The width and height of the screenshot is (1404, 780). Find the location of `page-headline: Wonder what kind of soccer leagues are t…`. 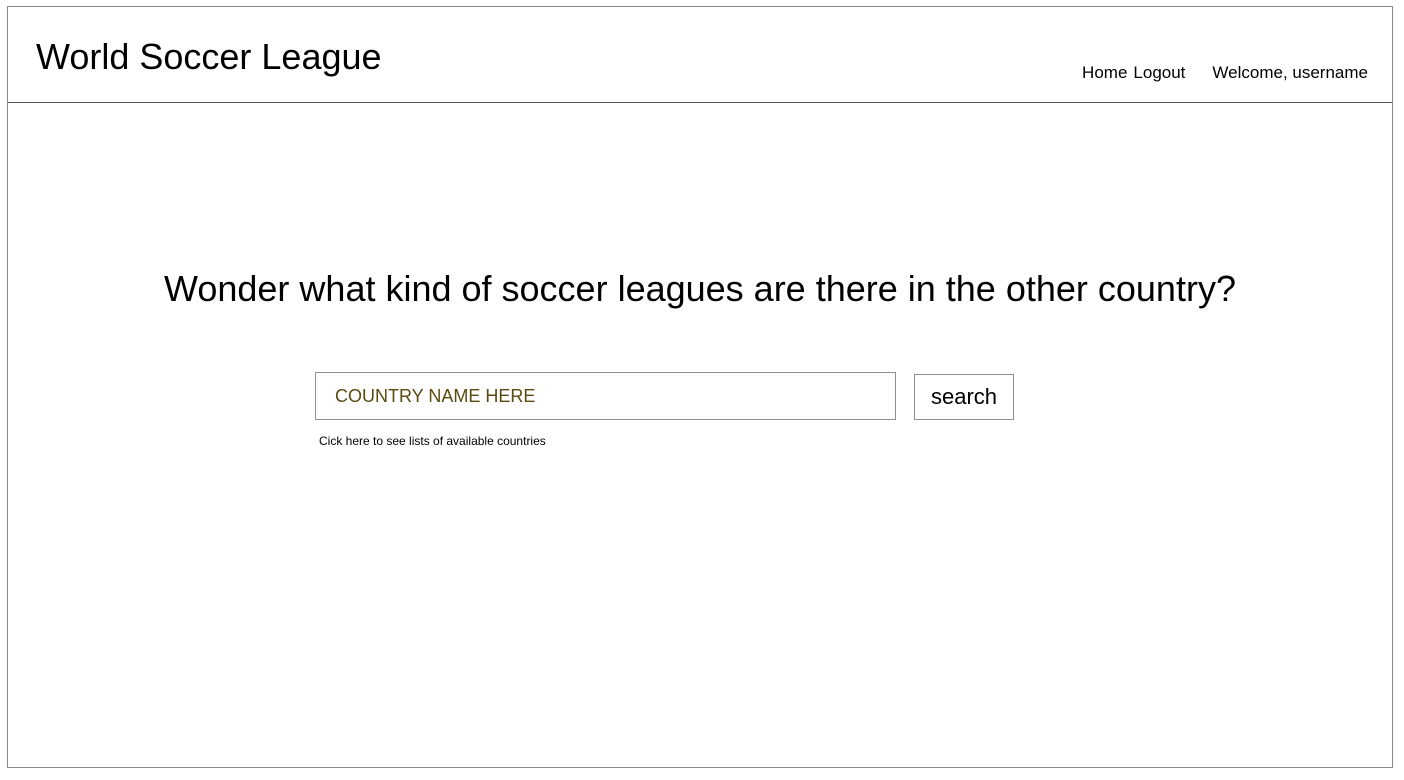

page-headline: Wonder what kind of soccer leagues are t… is located at coordinates (700, 288).